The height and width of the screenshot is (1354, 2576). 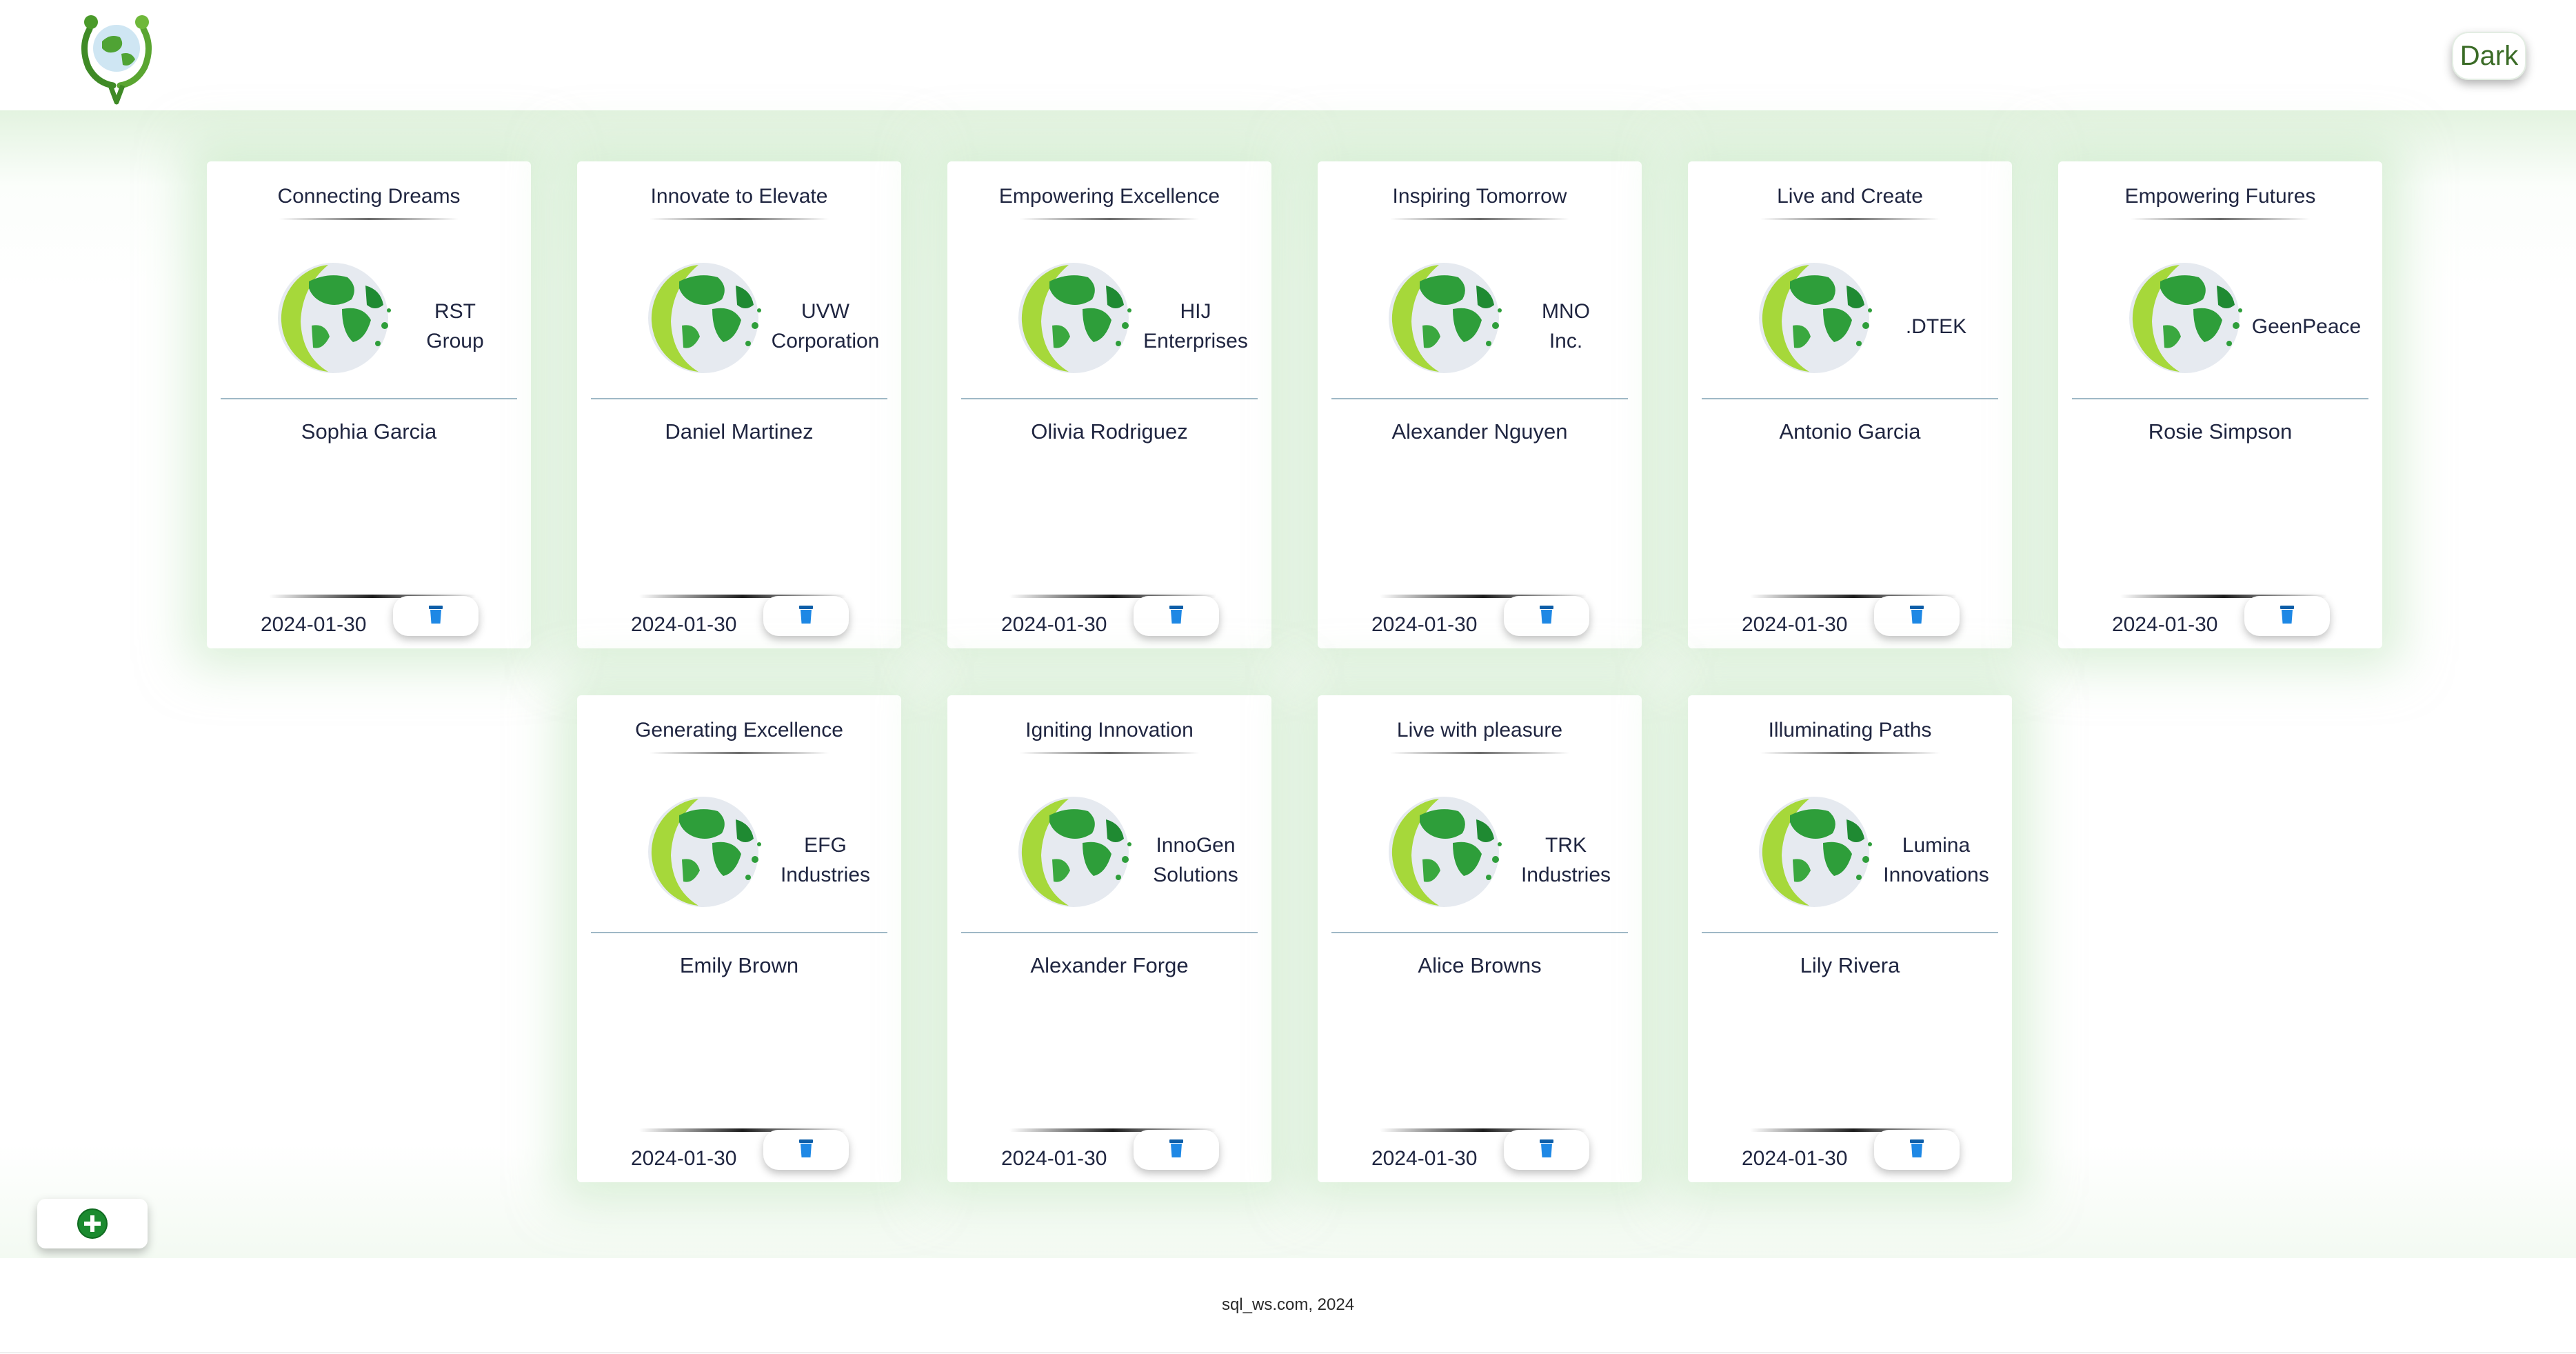 I want to click on company-name: GeenPeace, so click(x=2306, y=326).